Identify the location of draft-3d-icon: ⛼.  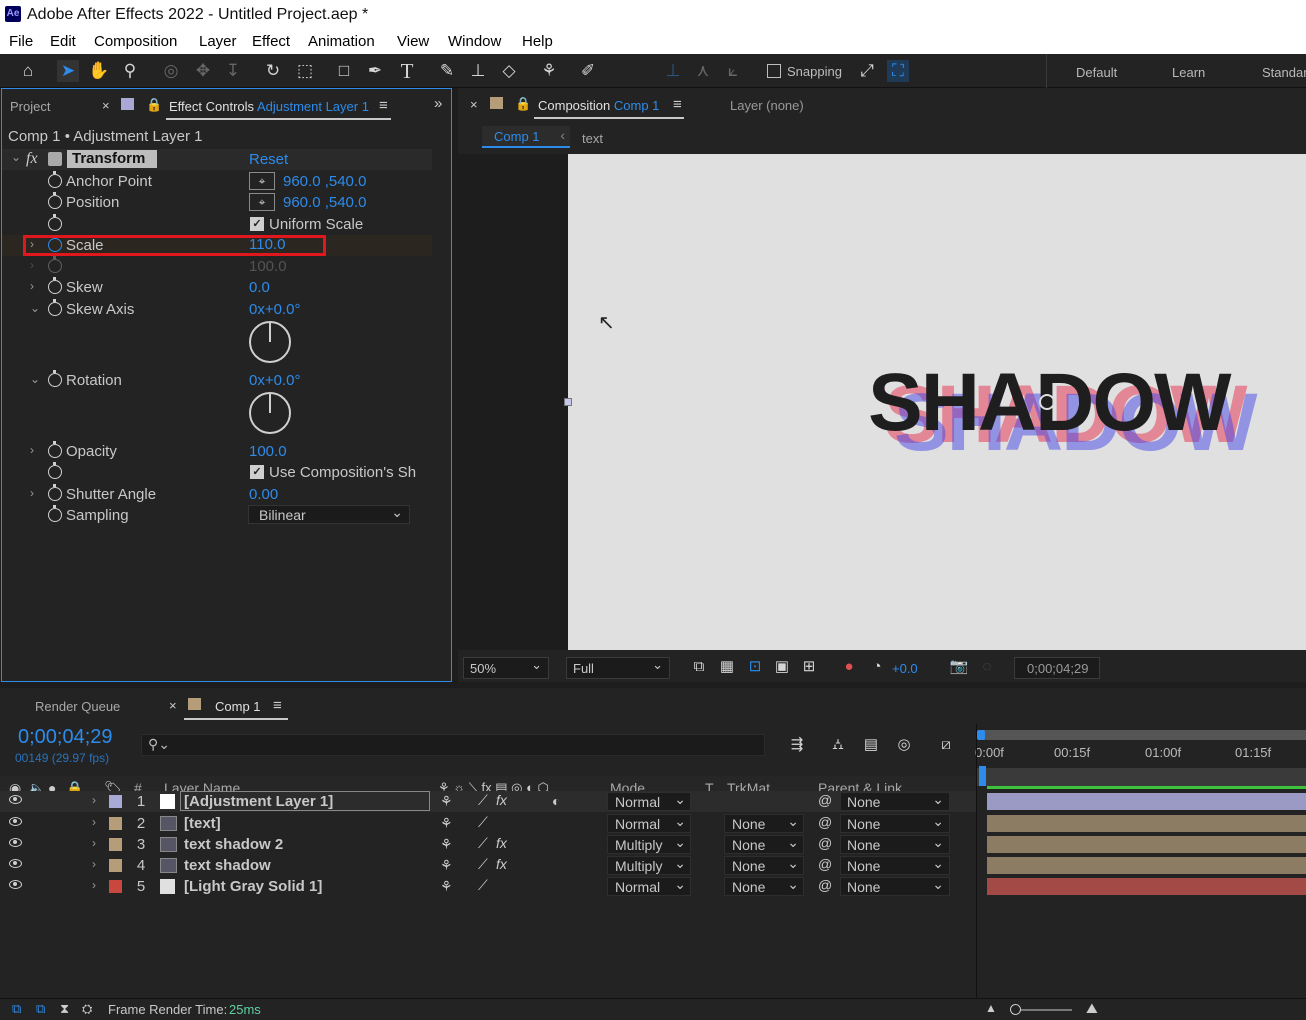
(838, 745).